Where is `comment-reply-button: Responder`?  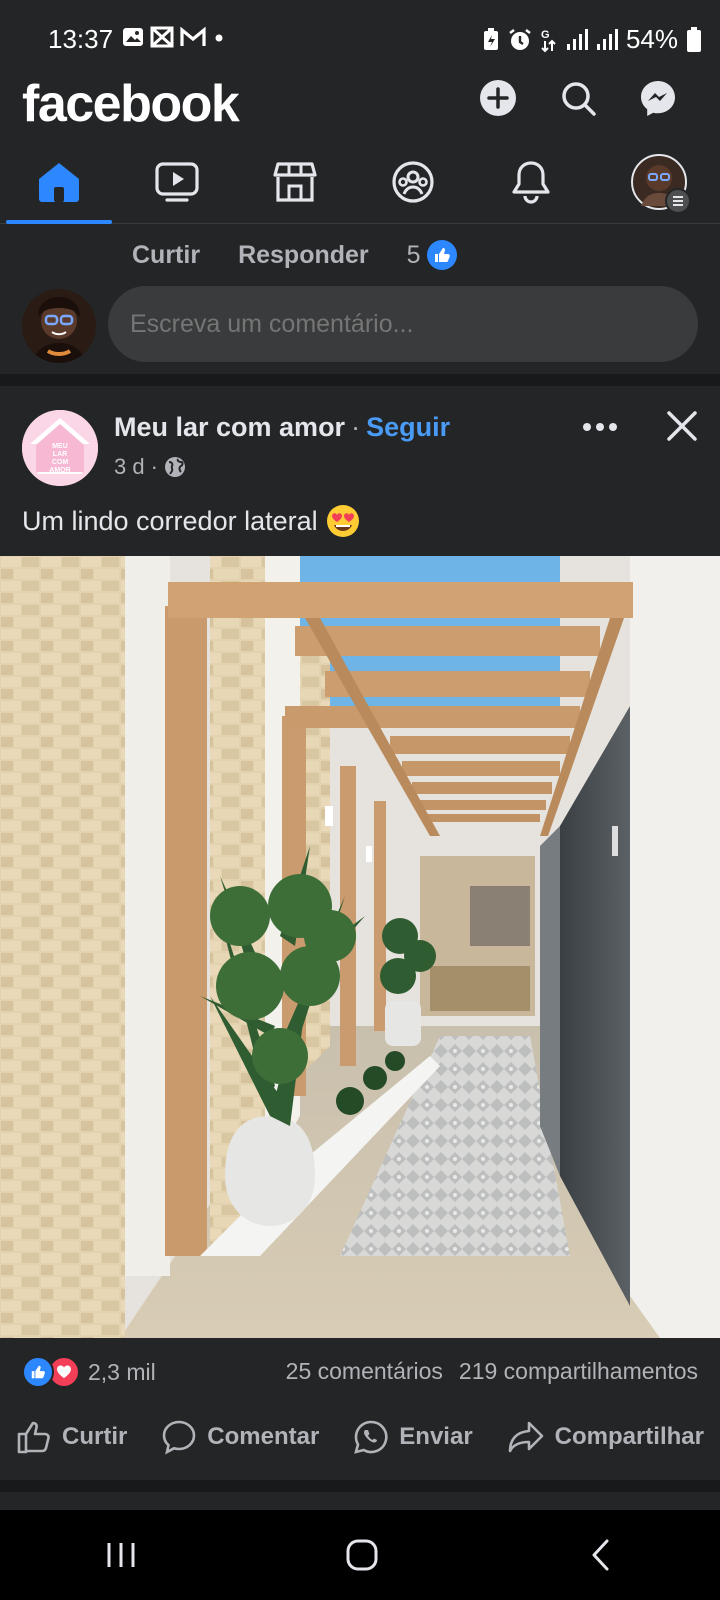 comment-reply-button: Responder is located at coordinates (303, 255).